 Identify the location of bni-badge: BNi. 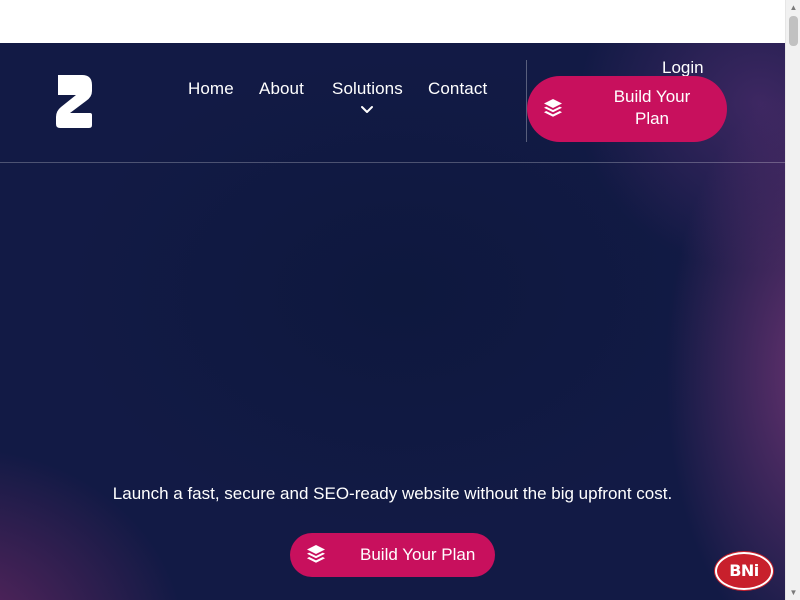
(744, 571).